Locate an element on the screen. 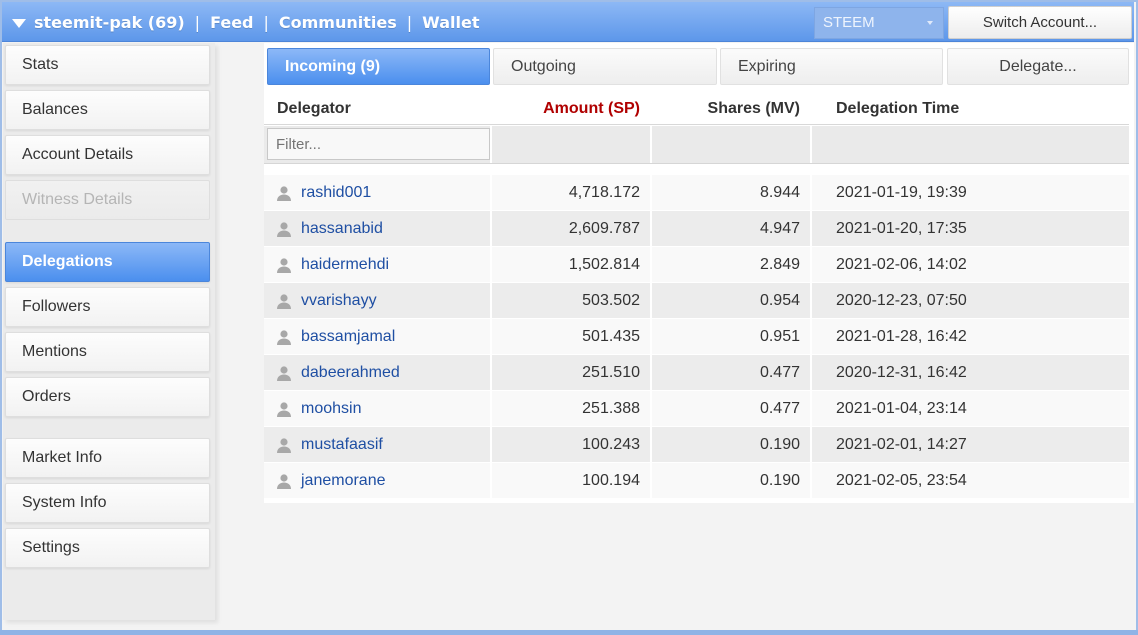 The image size is (1138, 635). delegator-link: haidermehdi is located at coordinates (345, 265).